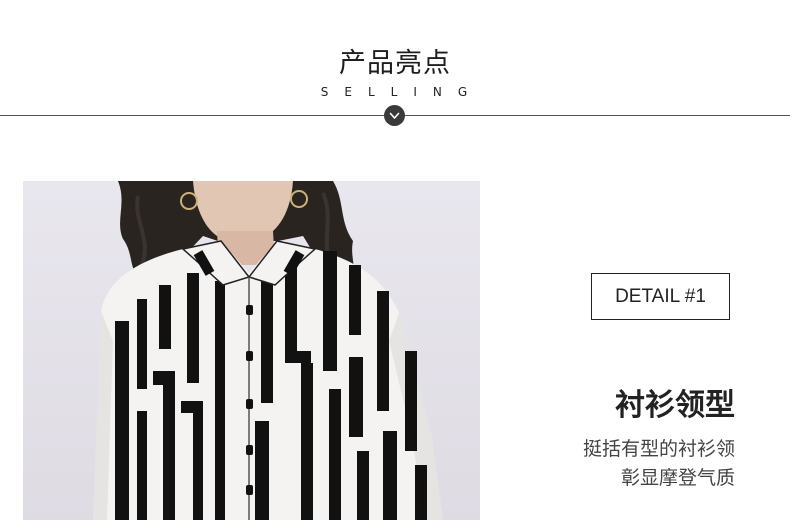 Image resolution: width=790 pixels, height=520 pixels. Describe the element at coordinates (395, 63) in the screenshot. I see `section-title: 产品亮点` at that location.